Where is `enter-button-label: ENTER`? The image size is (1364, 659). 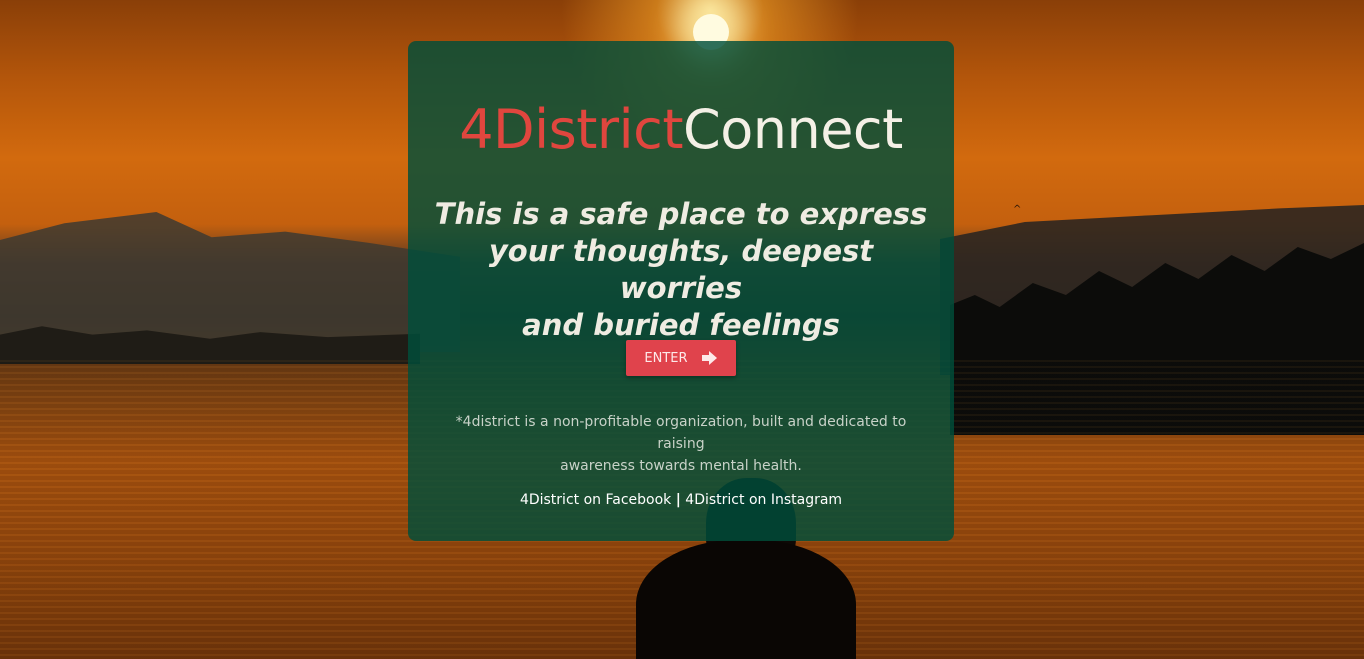 enter-button-label: ENTER is located at coordinates (666, 358).